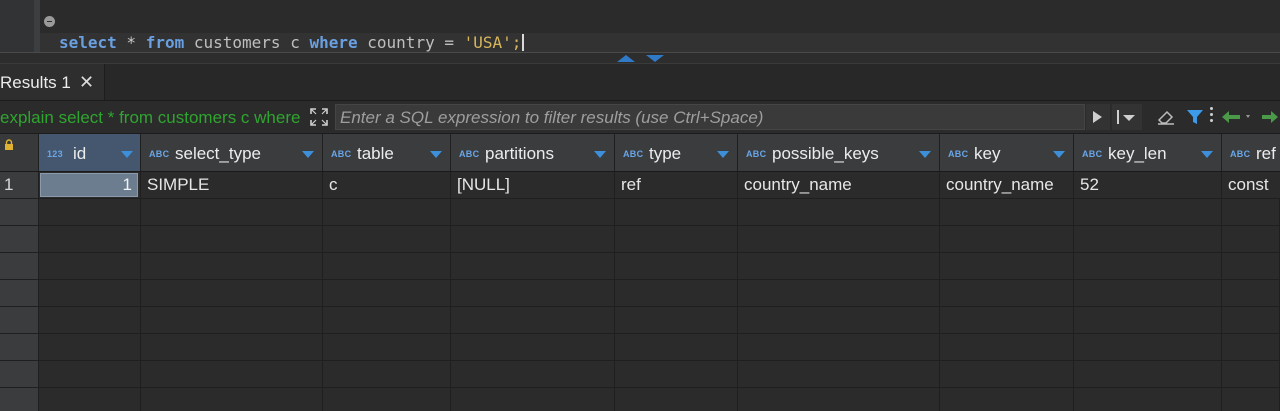 This screenshot has width=1280, height=411. I want to click on cell-select-type: SIMPLE, so click(232, 185).